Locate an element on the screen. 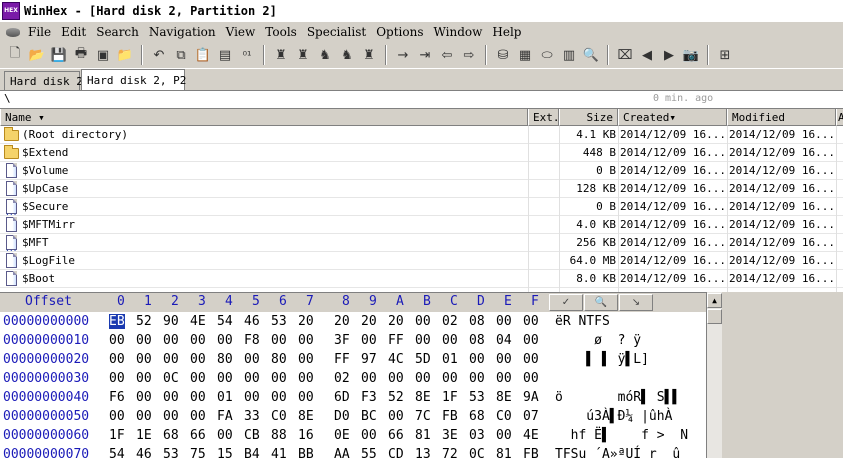 The width and height of the screenshot is (843, 458). hex-byte: 97 is located at coordinates (369, 359).